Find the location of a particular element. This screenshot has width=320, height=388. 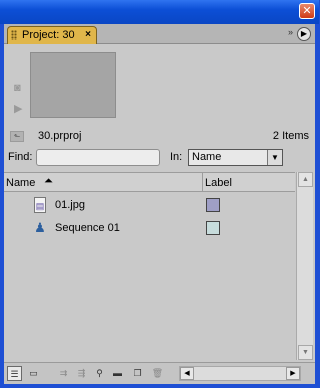

list-header: Name ⏶ Label is located at coordinates (149, 182).